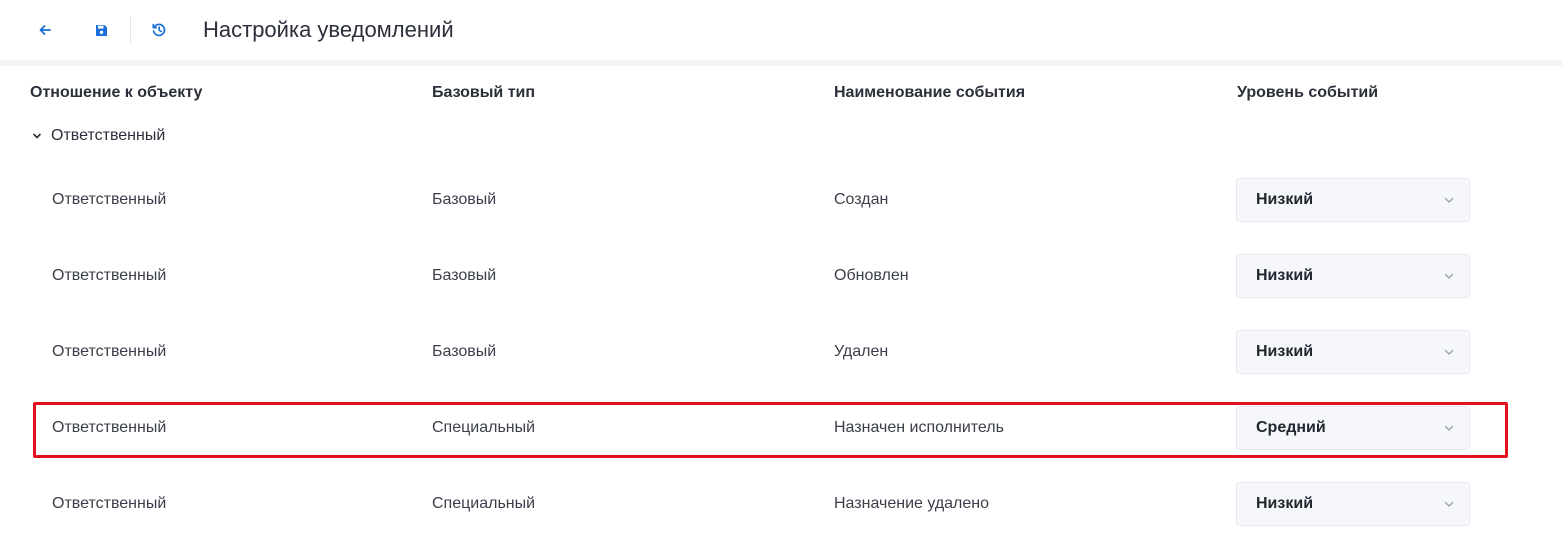 The height and width of the screenshot is (554, 1562). I want to click on cell-event-name: Обновлен, so click(871, 275).